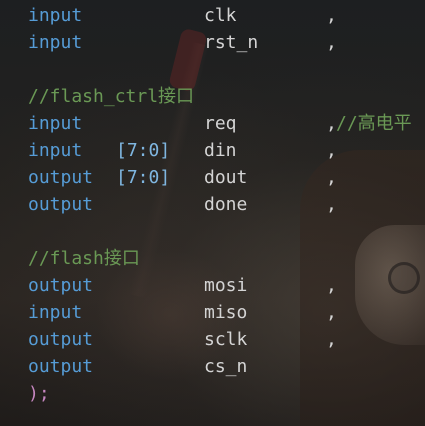 Image resolution: width=425 pixels, height=426 pixels. I want to click on code-line: output sclk ,, so click(212, 339).